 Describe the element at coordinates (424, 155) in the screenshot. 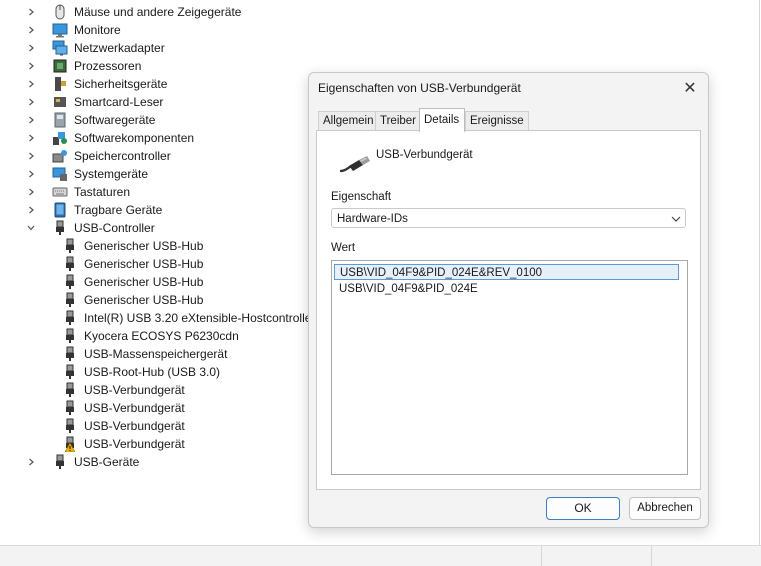

I see `device-name: USB-Verbundgerät` at that location.